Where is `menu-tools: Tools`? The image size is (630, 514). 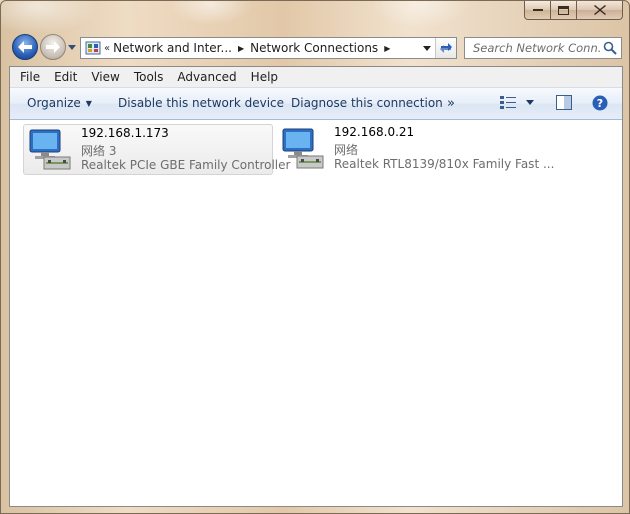
menu-tools: Tools is located at coordinates (149, 77).